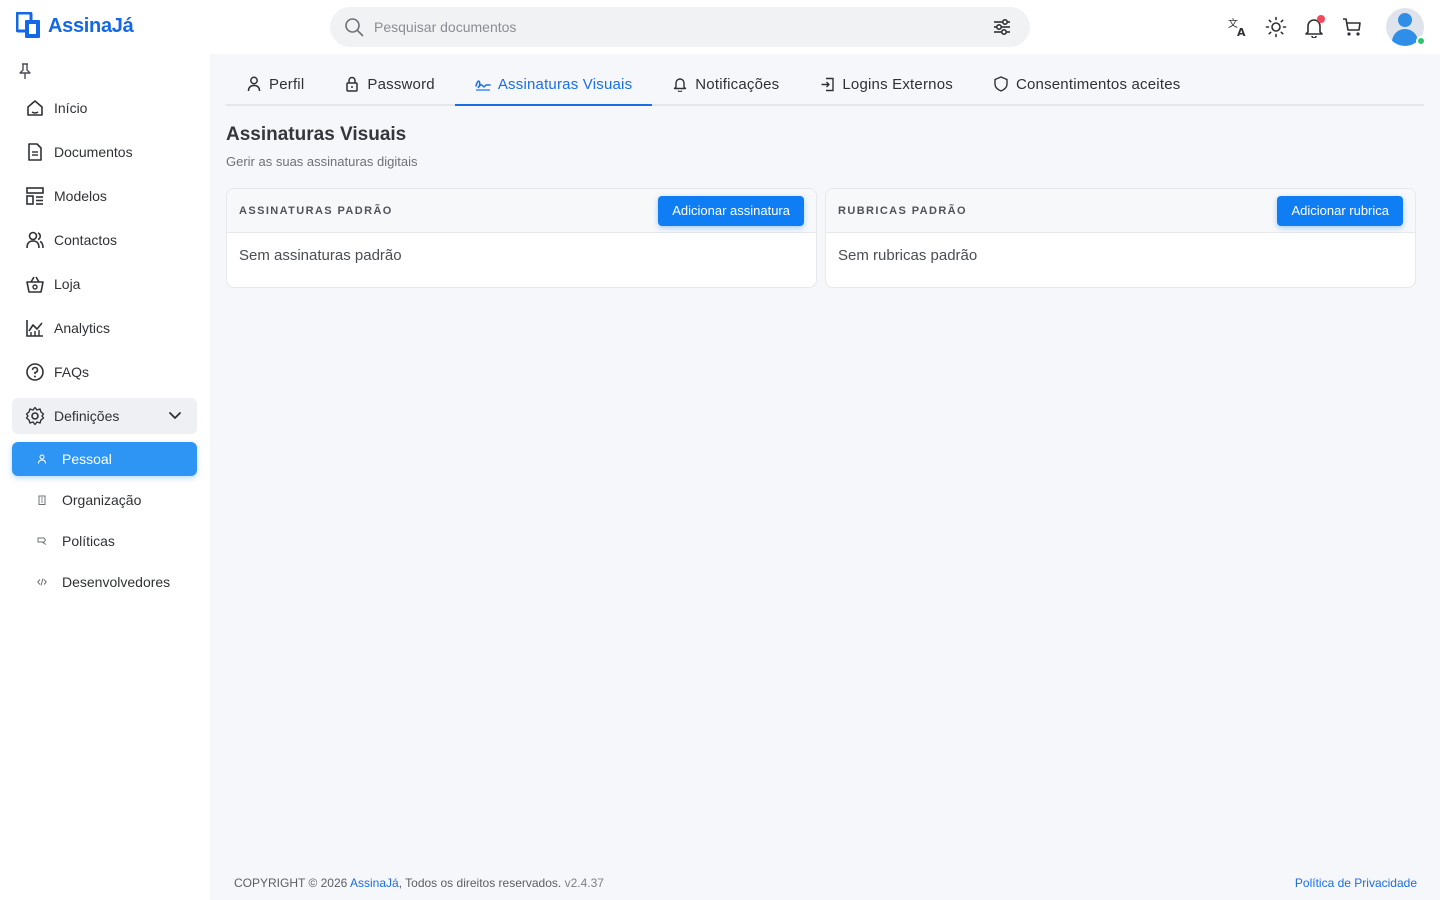  What do you see at coordinates (483, 84) in the screenshot?
I see `signature-icon` at bounding box center [483, 84].